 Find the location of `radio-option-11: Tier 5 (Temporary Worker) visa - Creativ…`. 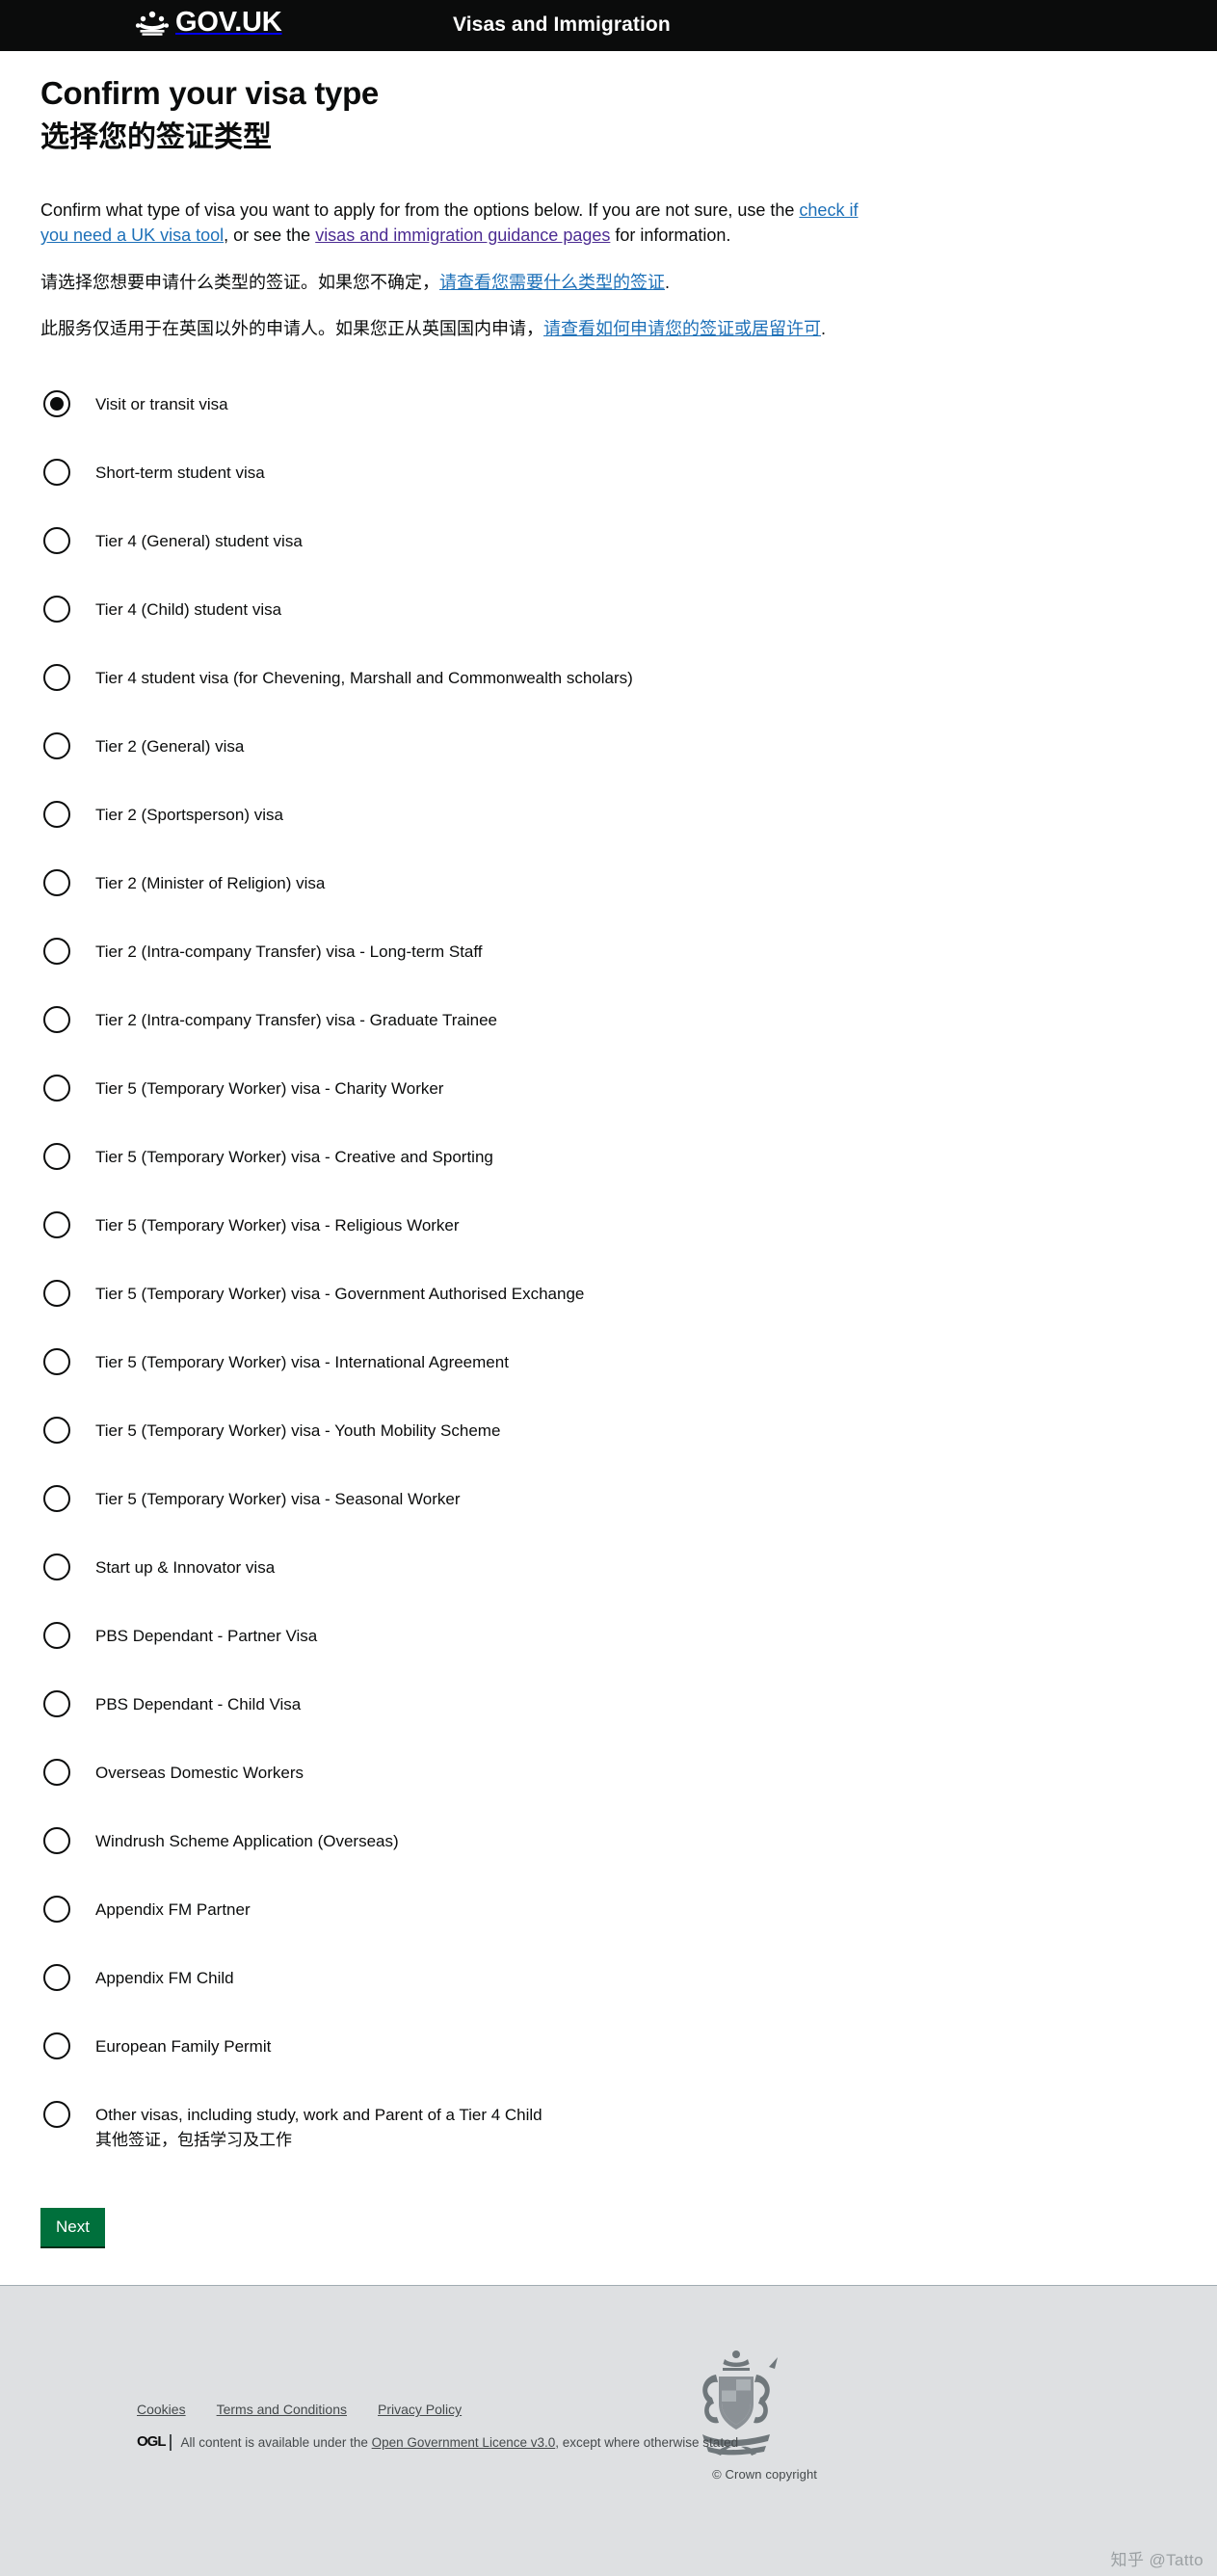

radio-option-11: Tier 5 (Temporary Worker) visa - Creativ… is located at coordinates (608, 1161).